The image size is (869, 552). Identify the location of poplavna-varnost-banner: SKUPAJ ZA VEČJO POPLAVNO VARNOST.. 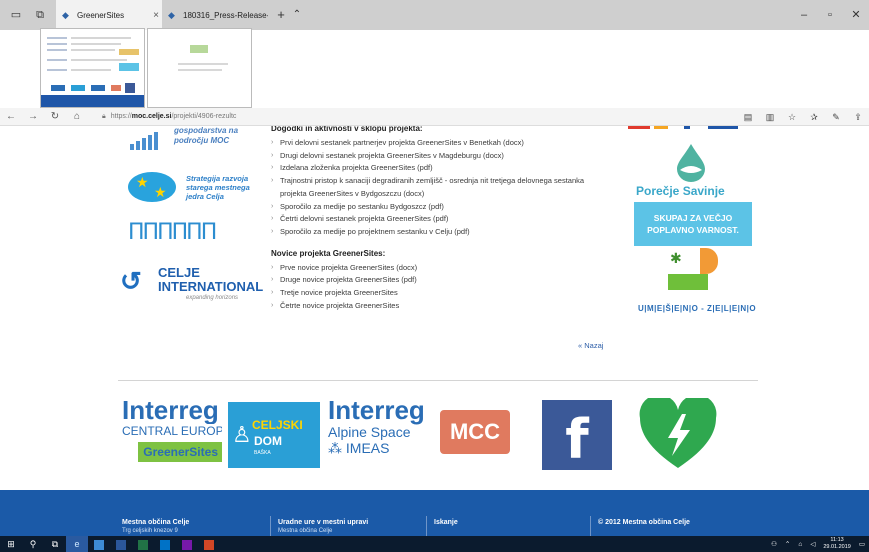
(693, 224).